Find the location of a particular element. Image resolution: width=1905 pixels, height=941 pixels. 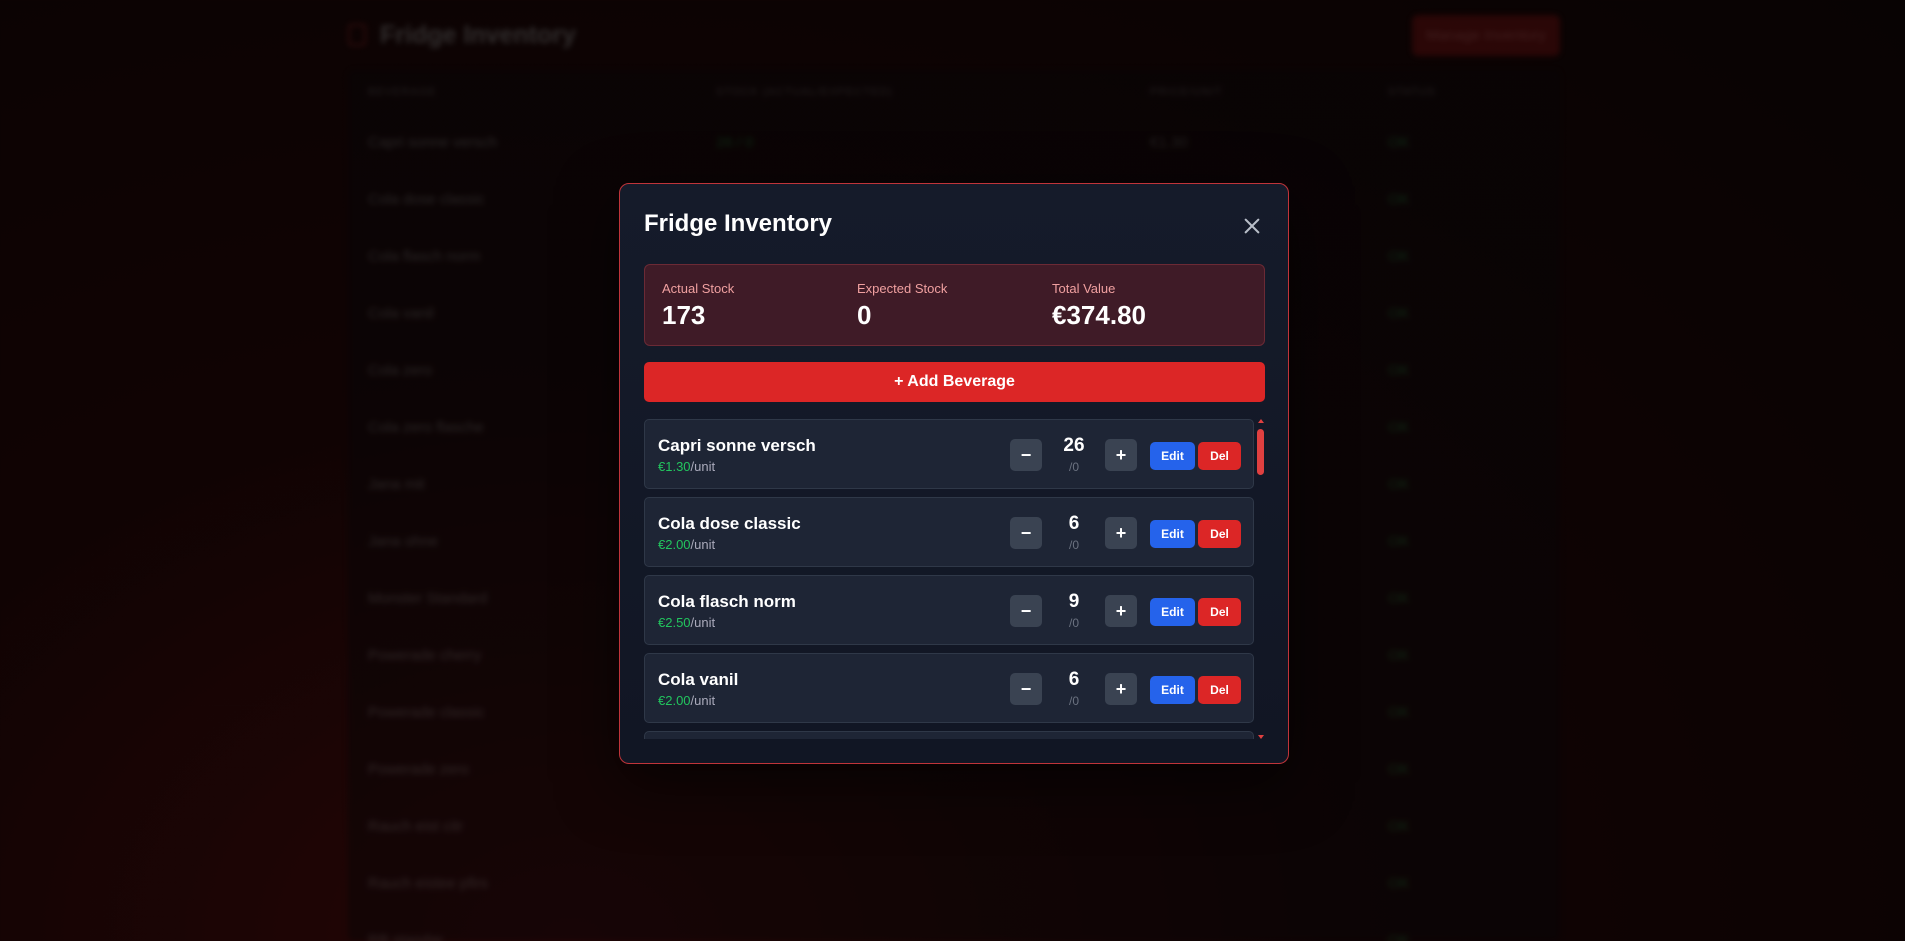

stat-expected: Expected Stock 0 is located at coordinates (954, 305).